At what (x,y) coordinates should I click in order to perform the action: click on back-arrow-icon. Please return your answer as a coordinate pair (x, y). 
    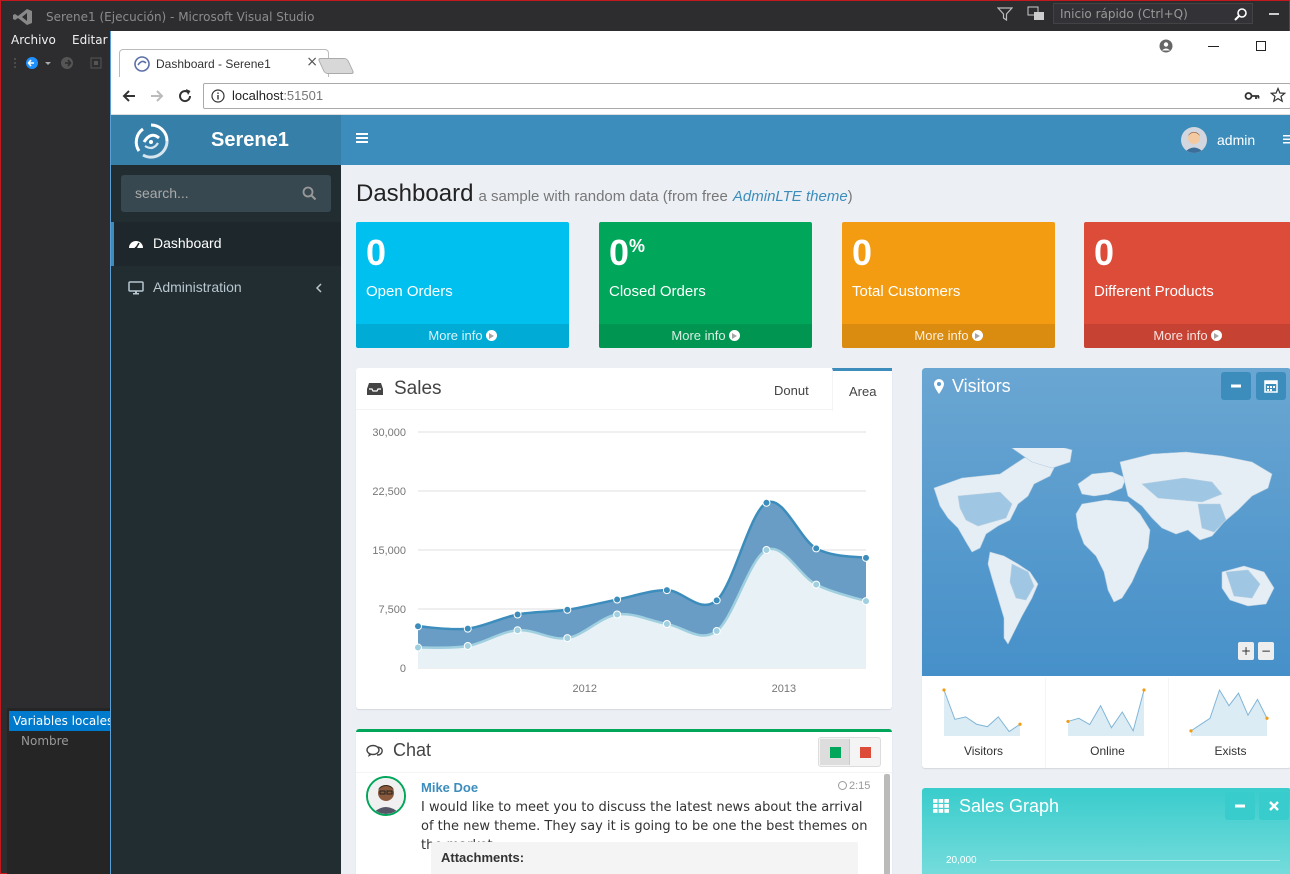
    Looking at the image, I should click on (129, 96).